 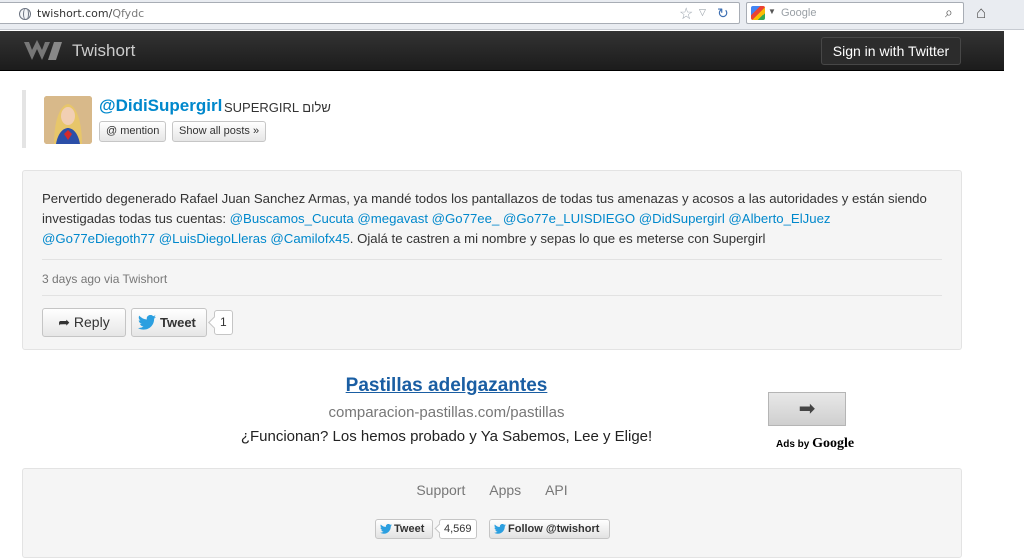 What do you see at coordinates (466, 218) in the screenshot?
I see `mention-link: @Go77ee_` at bounding box center [466, 218].